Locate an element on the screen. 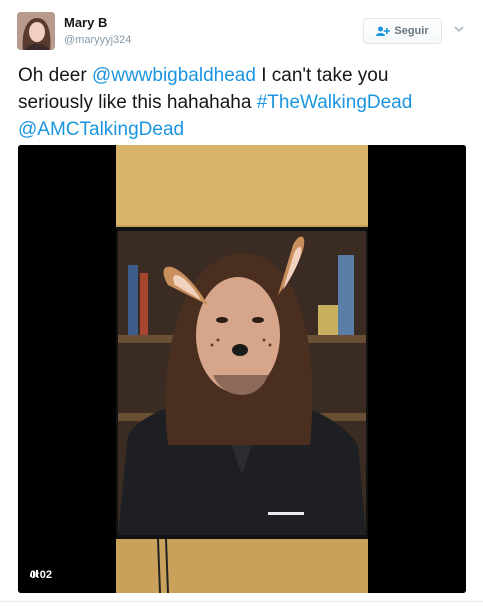  tweet-link: #TheWalkingDead is located at coordinates (335, 102).